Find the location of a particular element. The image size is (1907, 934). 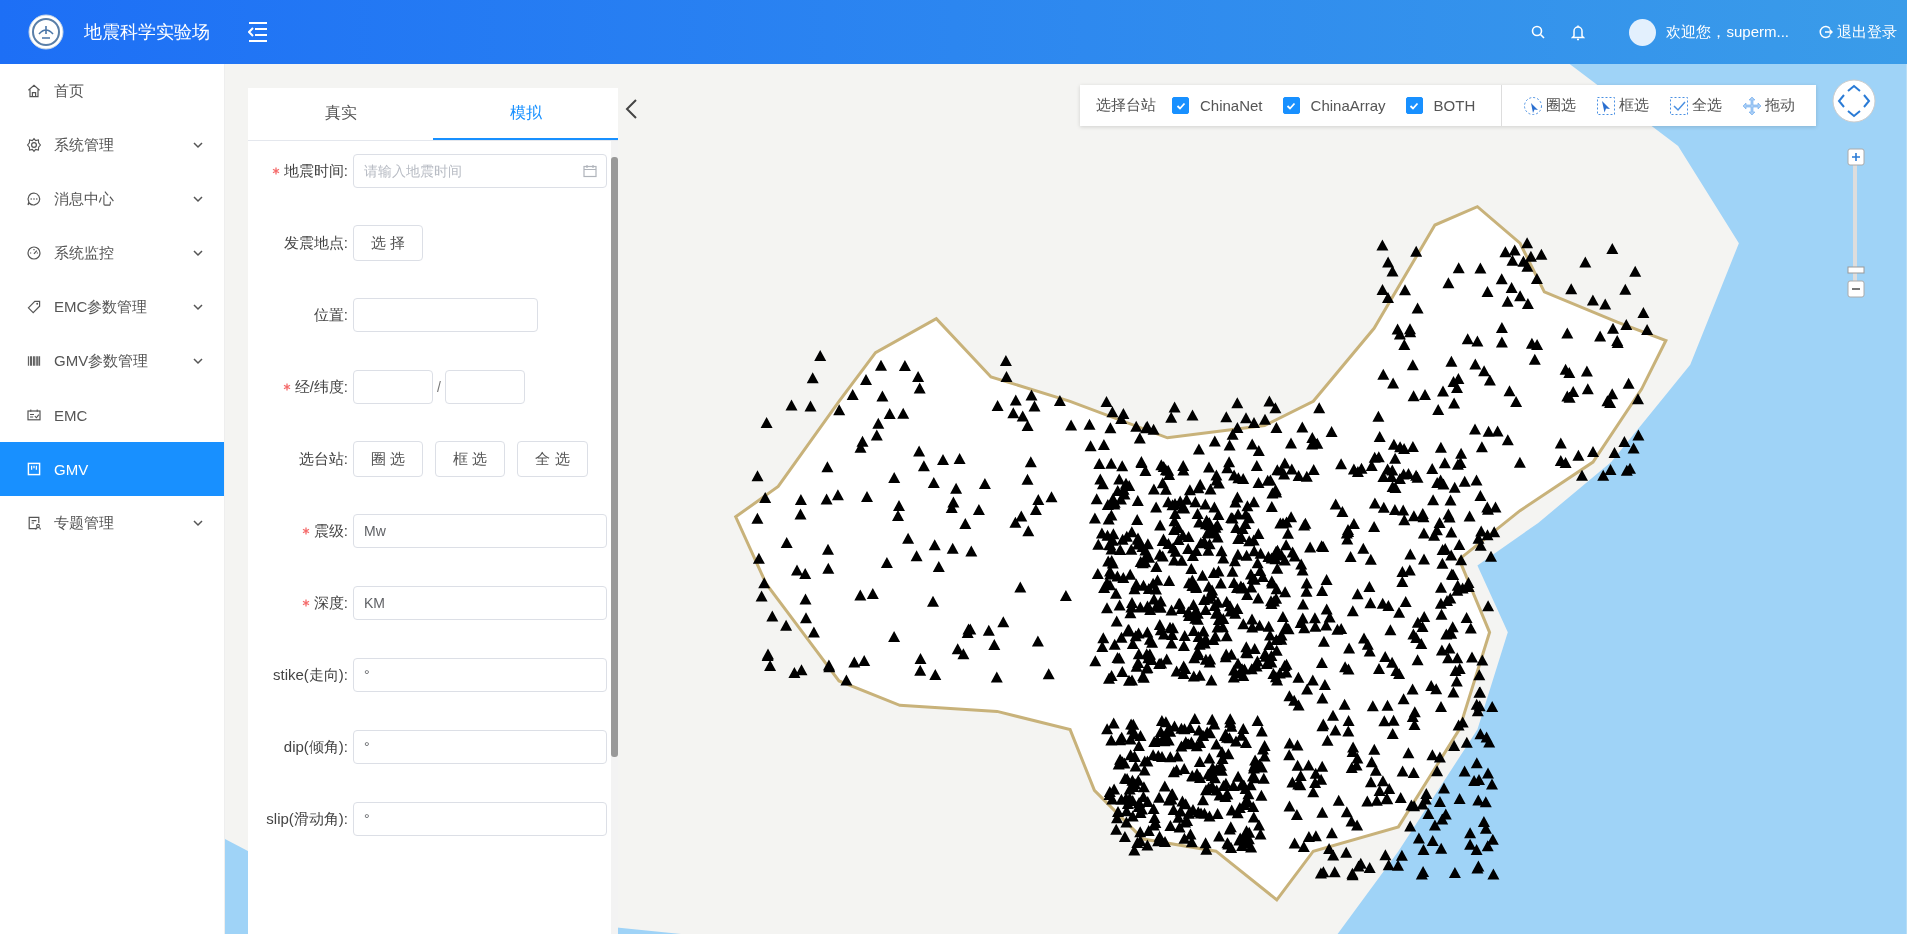

station-select-label: 选择台站 is located at coordinates (1126, 105).